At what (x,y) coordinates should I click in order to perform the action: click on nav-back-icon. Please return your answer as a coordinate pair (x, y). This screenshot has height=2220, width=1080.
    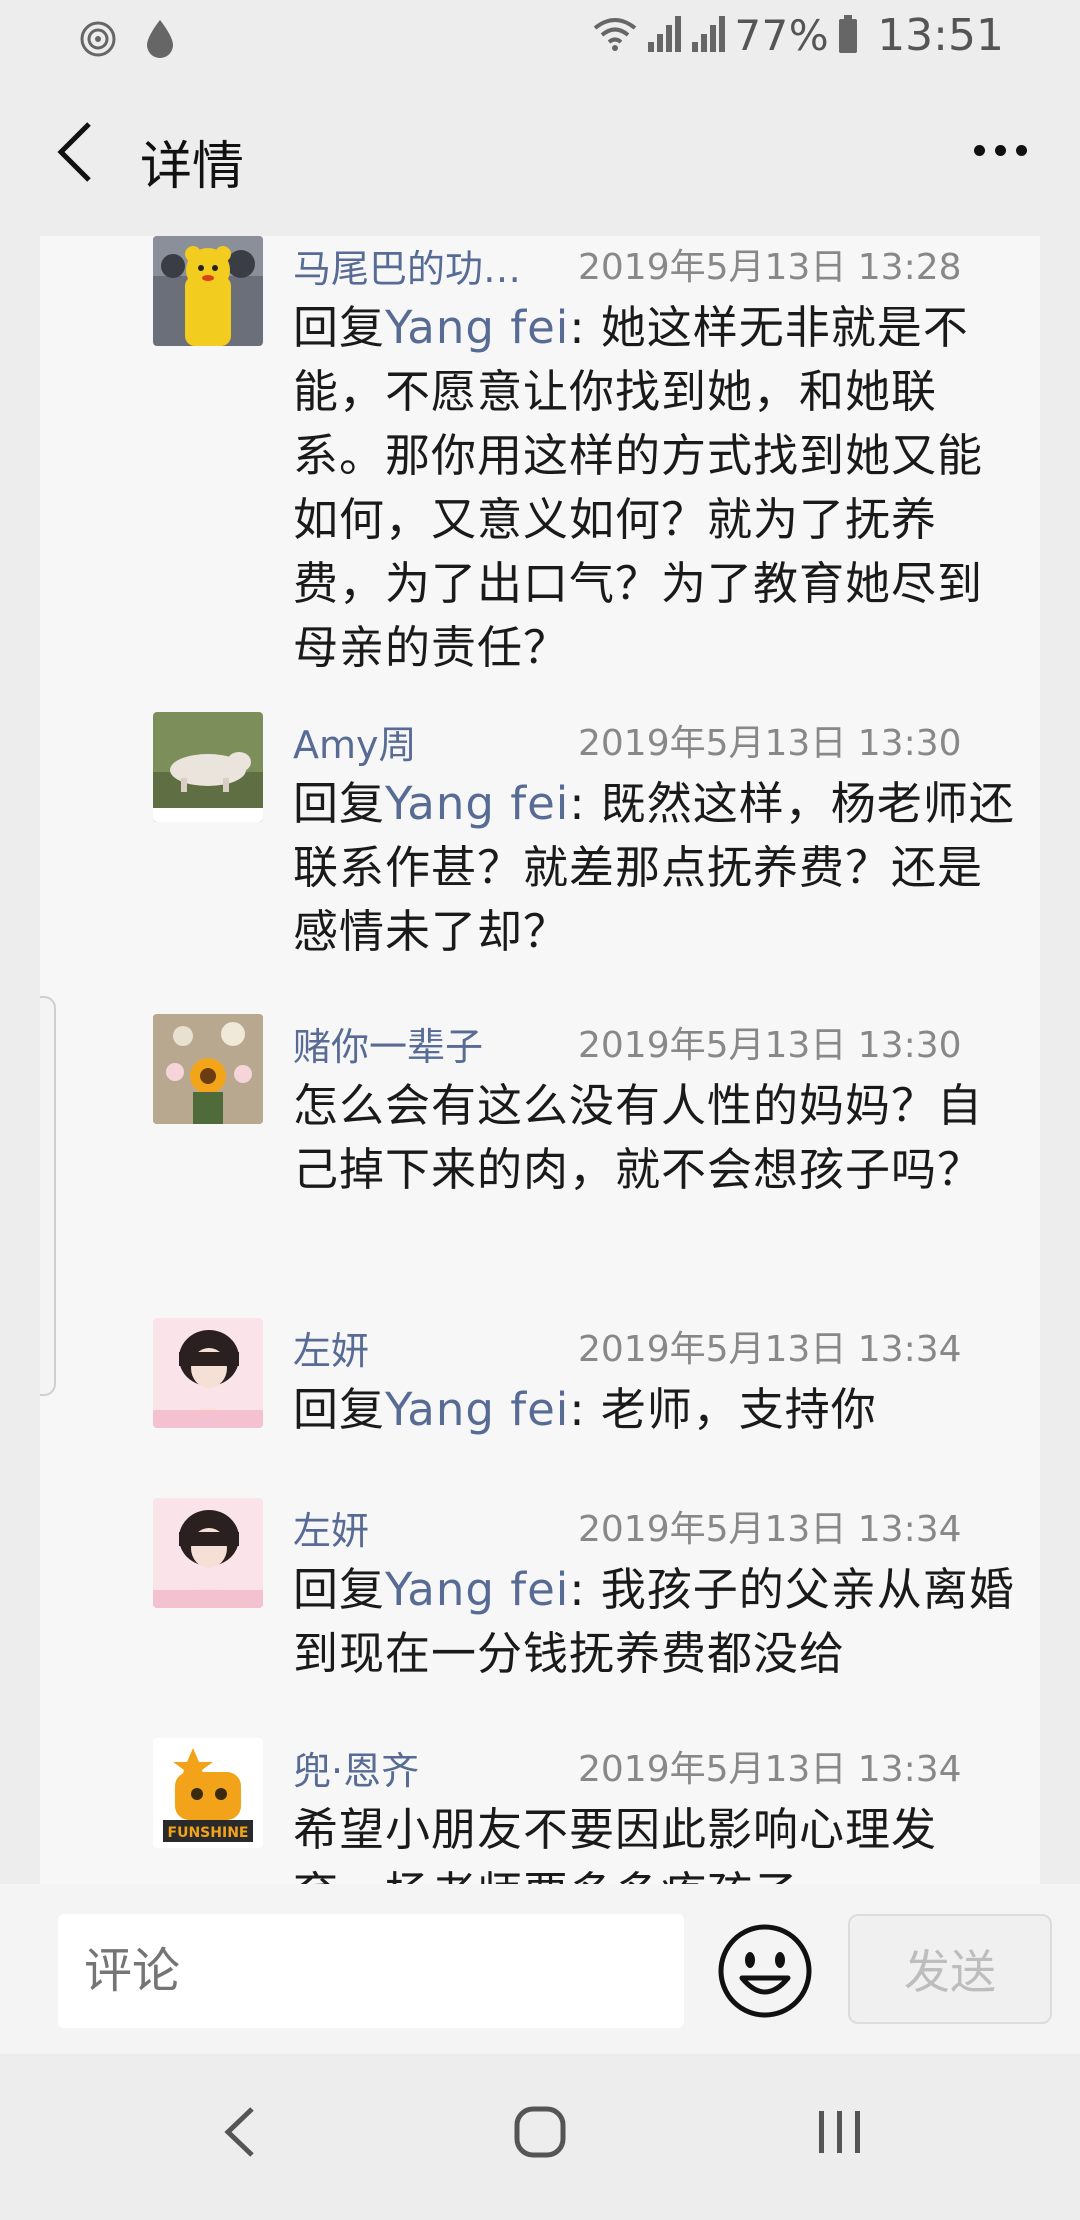
    Looking at the image, I should click on (240, 2134).